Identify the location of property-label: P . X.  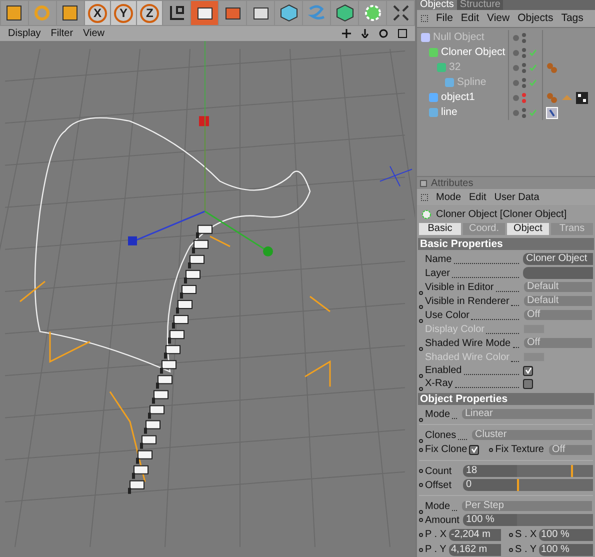
(436, 535).